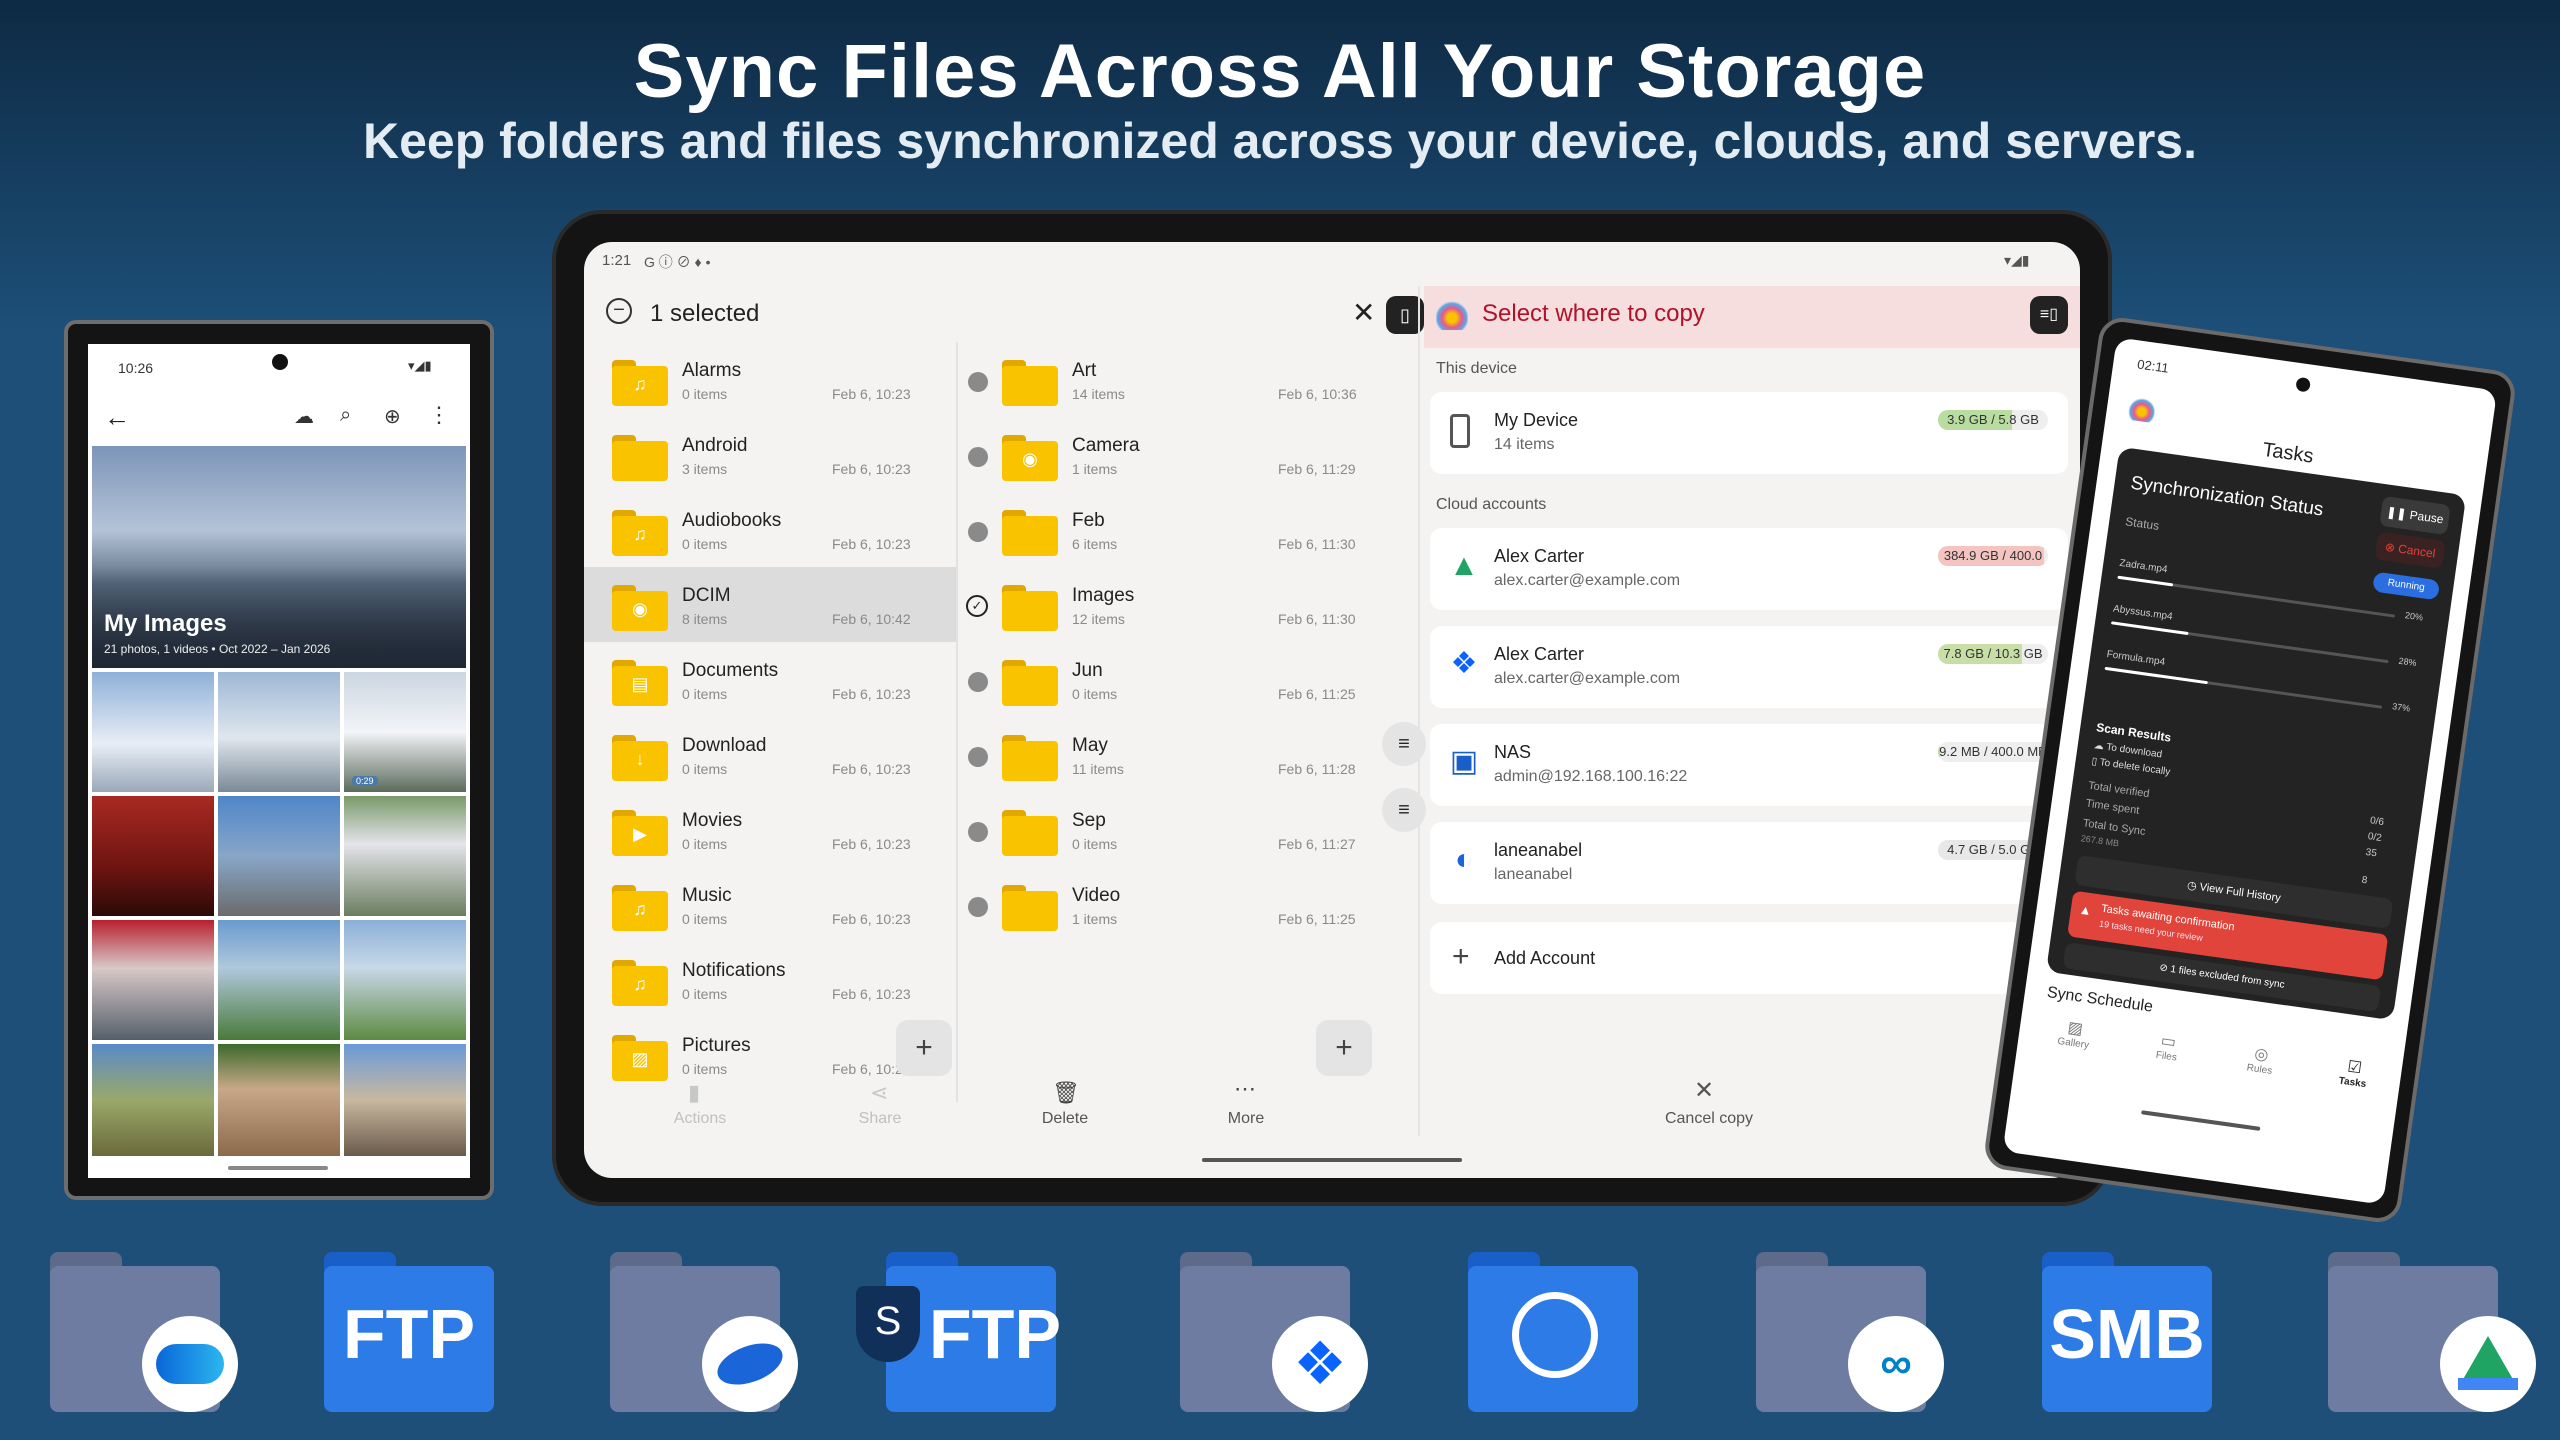  What do you see at coordinates (2415, 515) in the screenshot?
I see `pause-button: ❚❚ Pause` at bounding box center [2415, 515].